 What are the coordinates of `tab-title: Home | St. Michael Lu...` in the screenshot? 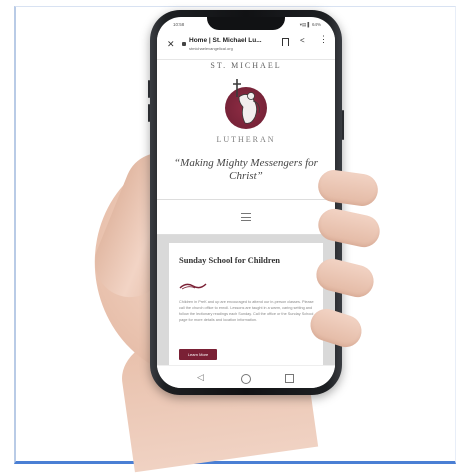 It's located at (225, 40).